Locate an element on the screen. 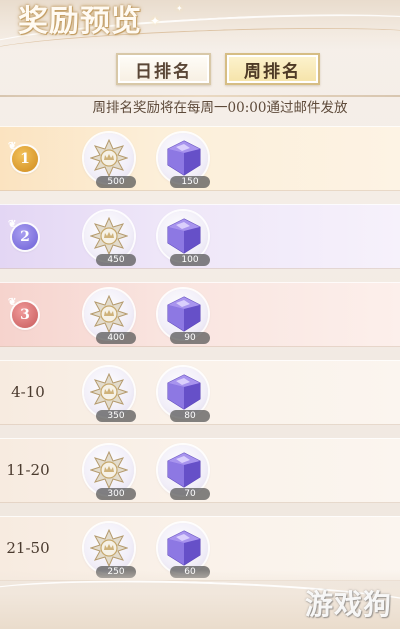 The height and width of the screenshot is (629, 400). reward-row-rank-4-10: 4-10 350 80 is located at coordinates (200, 392).